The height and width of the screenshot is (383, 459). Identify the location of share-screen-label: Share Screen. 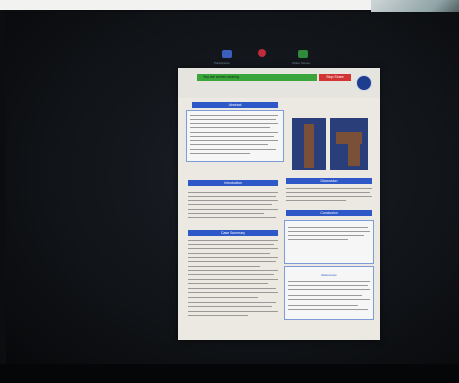
(301, 63).